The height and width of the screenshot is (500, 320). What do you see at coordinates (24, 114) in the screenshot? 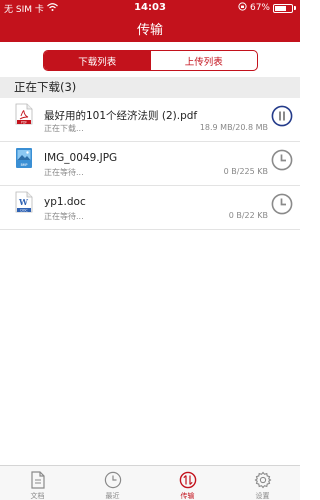
I see `pdf-file-icon: PDF` at bounding box center [24, 114].